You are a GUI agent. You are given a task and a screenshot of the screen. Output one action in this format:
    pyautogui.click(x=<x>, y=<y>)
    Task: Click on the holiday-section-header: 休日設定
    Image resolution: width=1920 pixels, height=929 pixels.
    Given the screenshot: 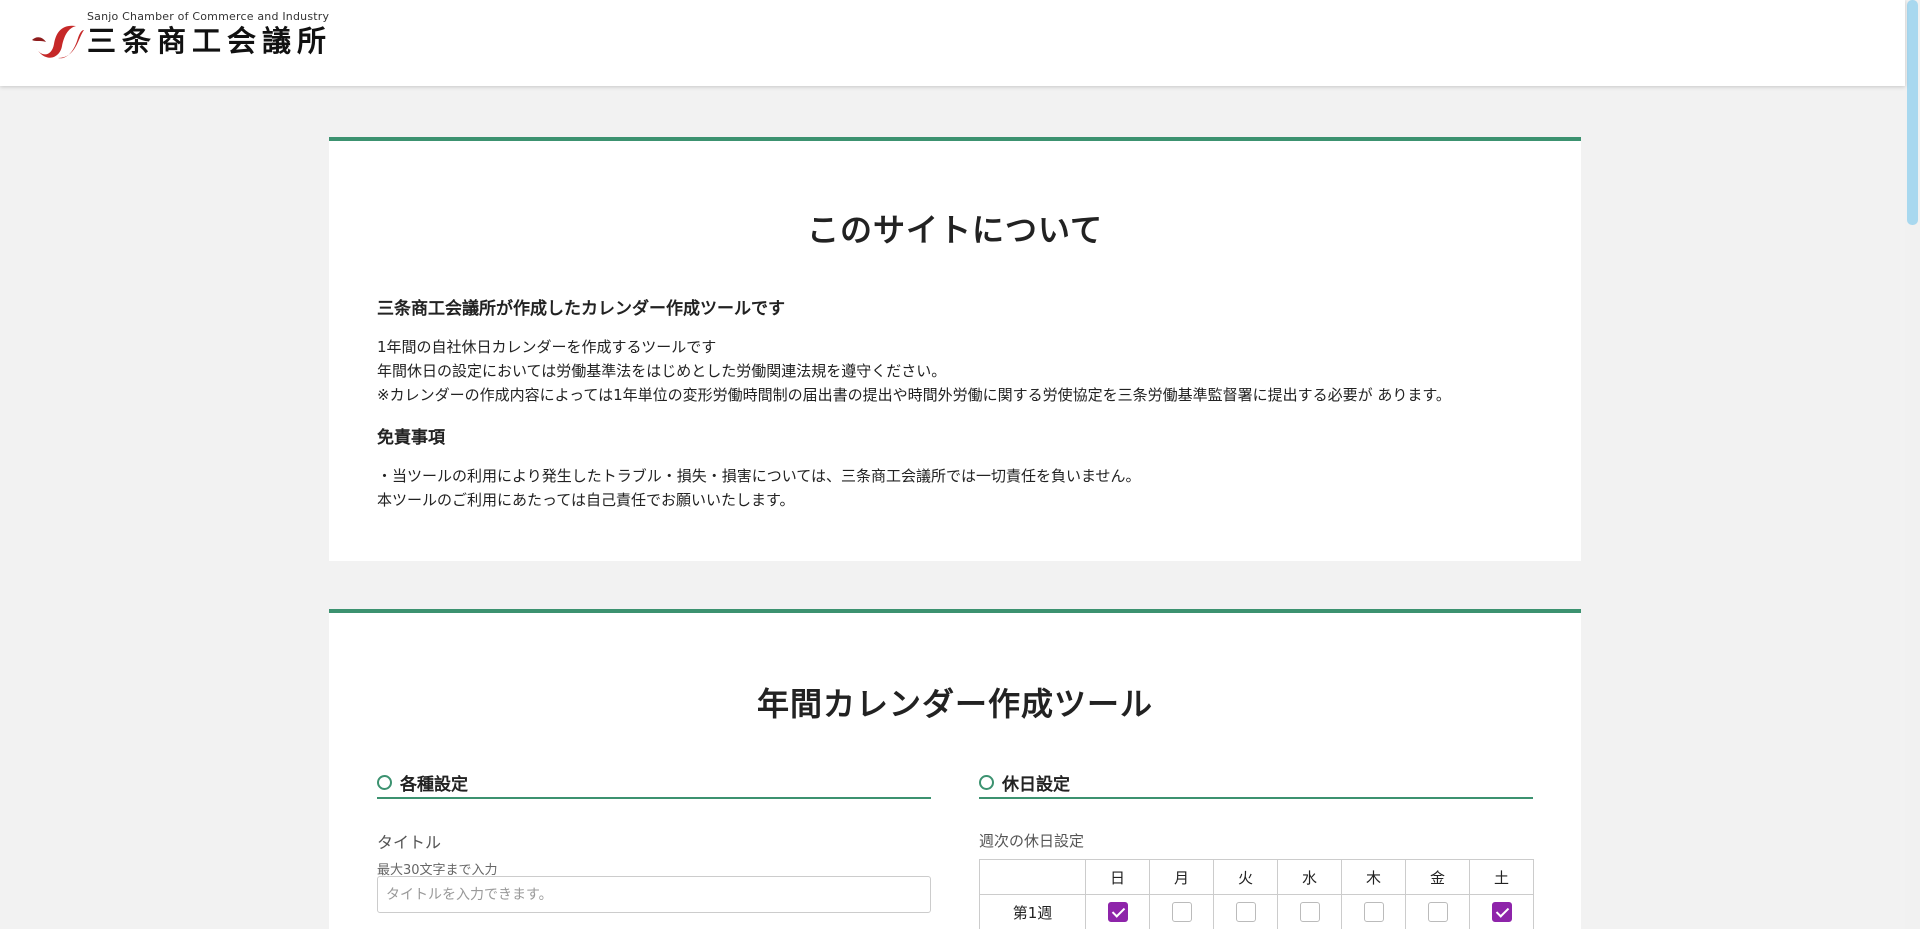 What is the action you would take?
    pyautogui.click(x=1256, y=783)
    